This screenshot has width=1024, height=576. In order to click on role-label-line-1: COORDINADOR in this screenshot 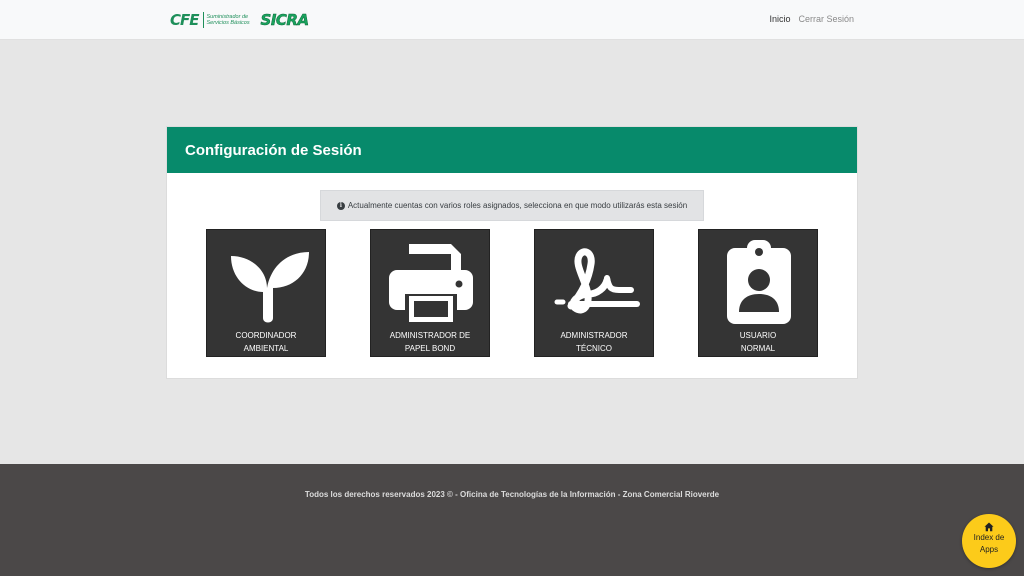, I will do `click(266, 335)`.